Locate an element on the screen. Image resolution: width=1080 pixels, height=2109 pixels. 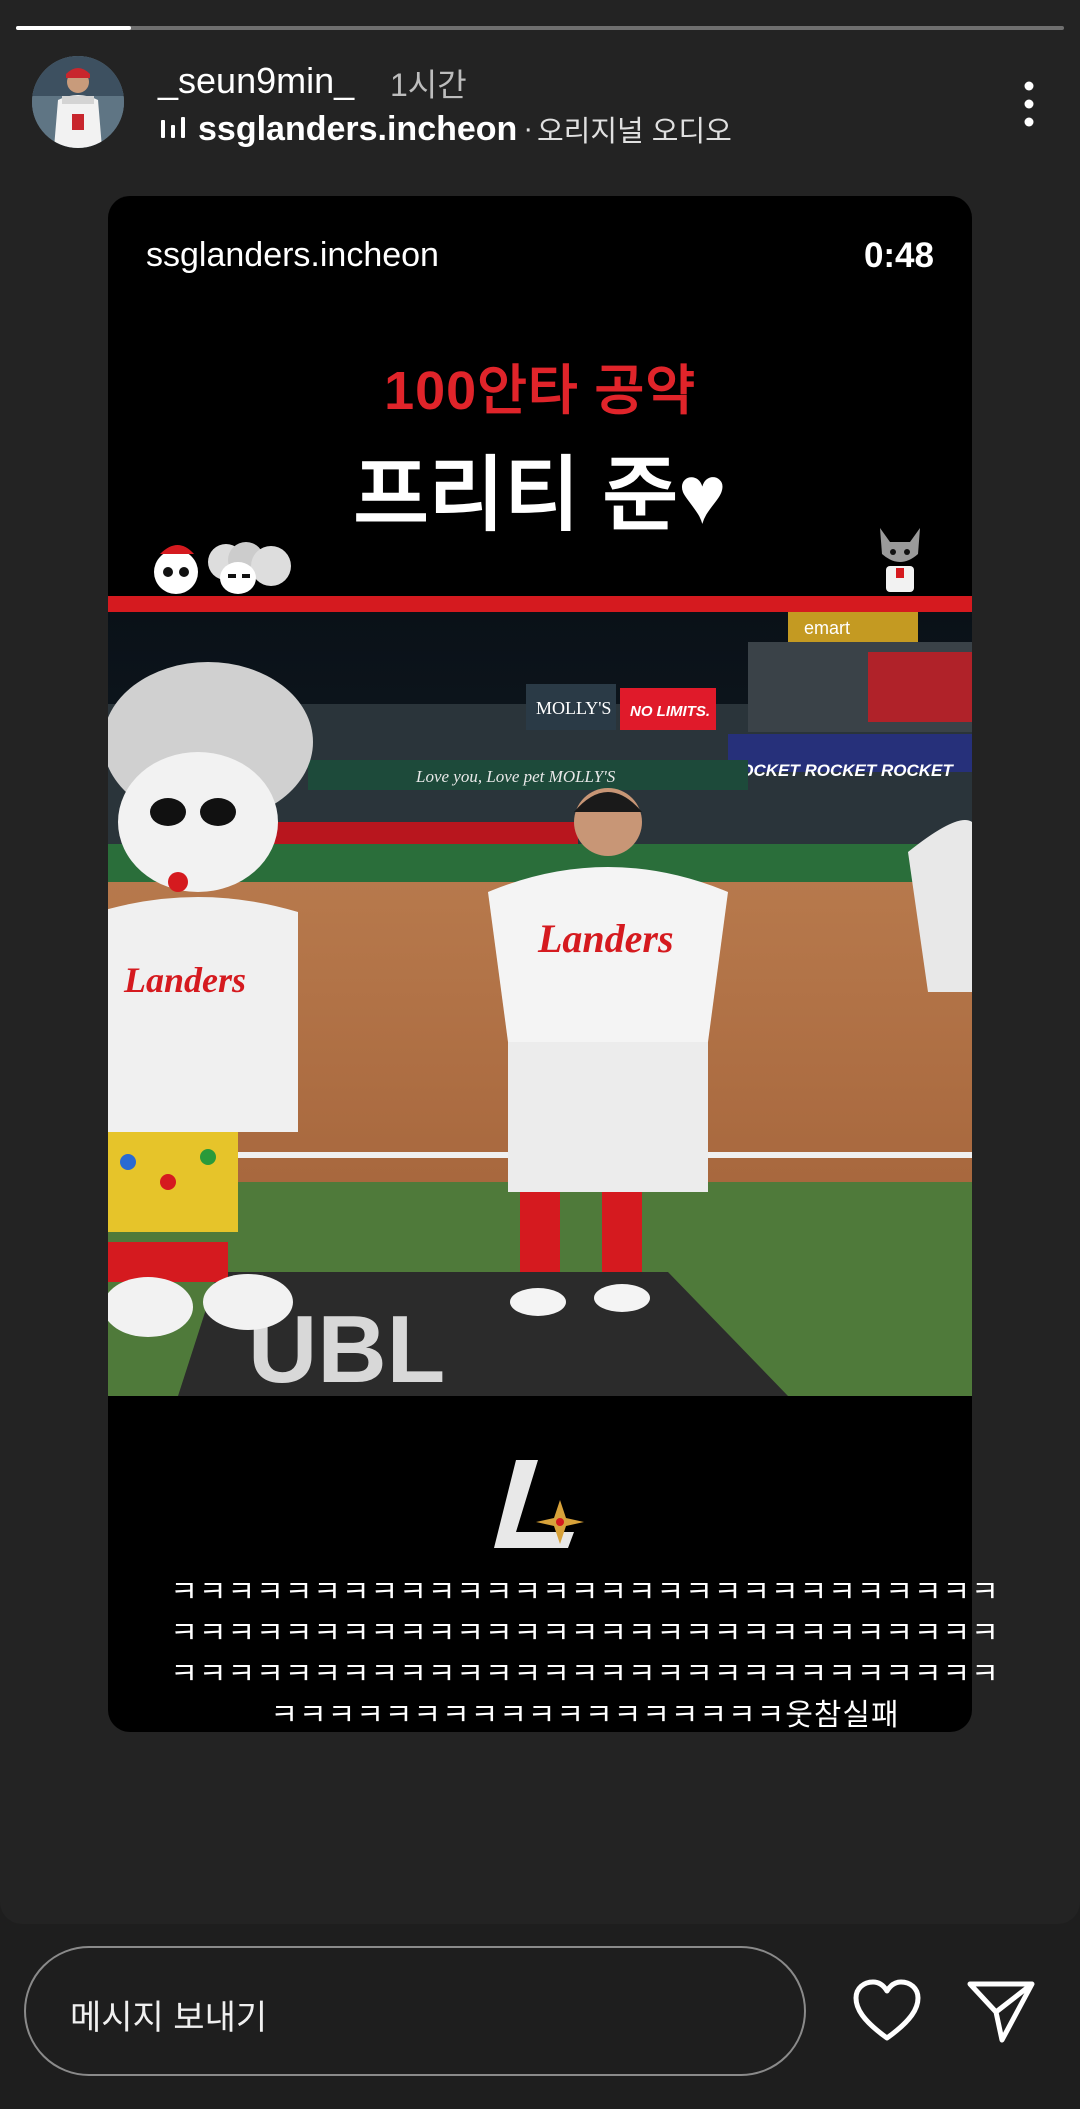
audio-info: ssglanders.incheon · 오리지널 오디오 is located at coordinates (445, 129).